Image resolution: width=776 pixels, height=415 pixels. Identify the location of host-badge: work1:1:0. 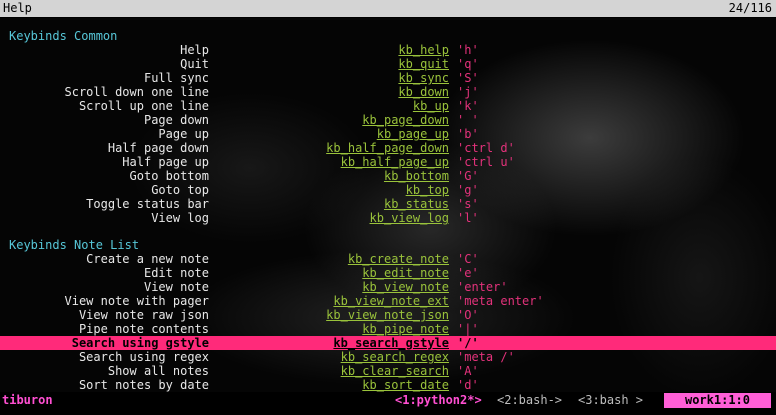
(717, 400).